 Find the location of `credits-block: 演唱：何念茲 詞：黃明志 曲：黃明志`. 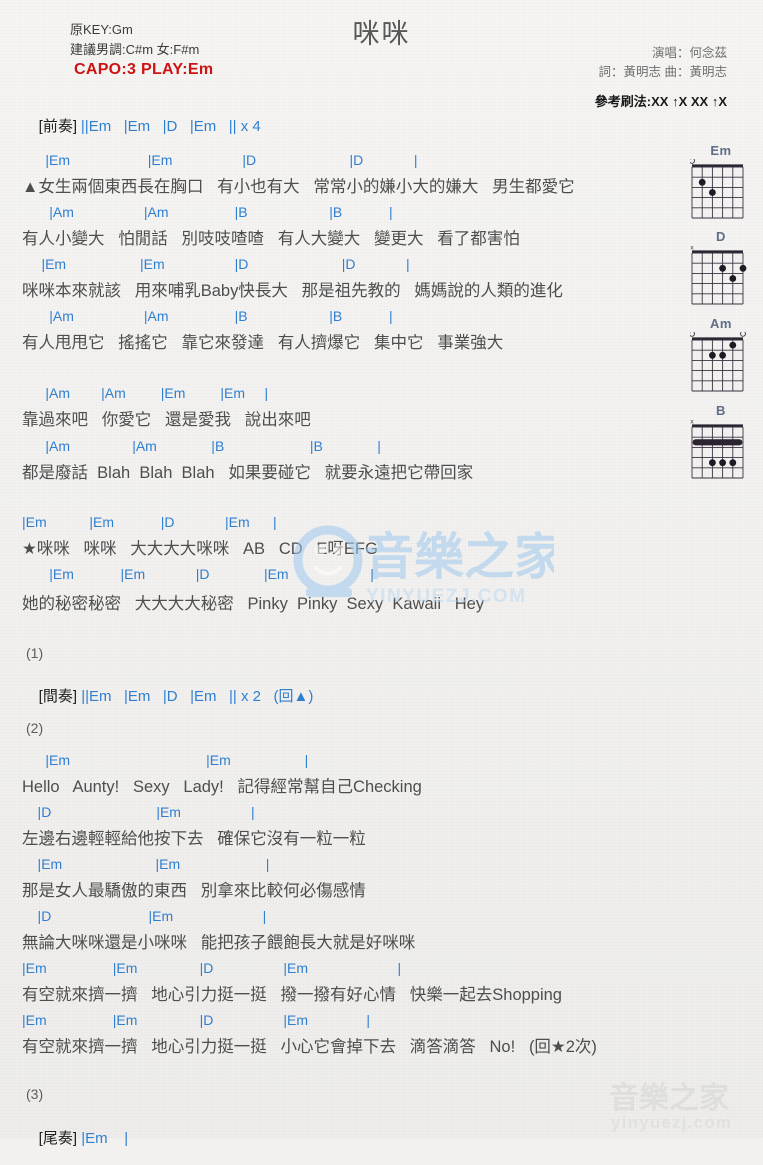

credits-block: 演唱：何念茲 詞：黃明志 曲：黃明志 is located at coordinates (663, 63).